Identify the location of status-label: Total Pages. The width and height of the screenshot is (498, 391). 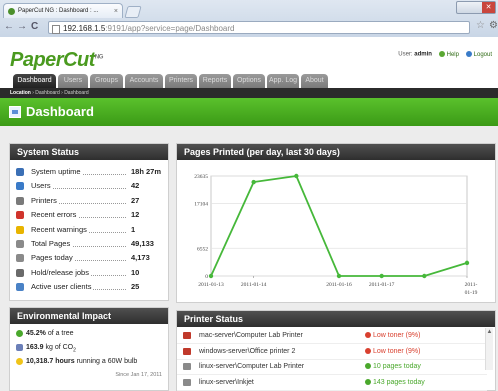
(52, 244).